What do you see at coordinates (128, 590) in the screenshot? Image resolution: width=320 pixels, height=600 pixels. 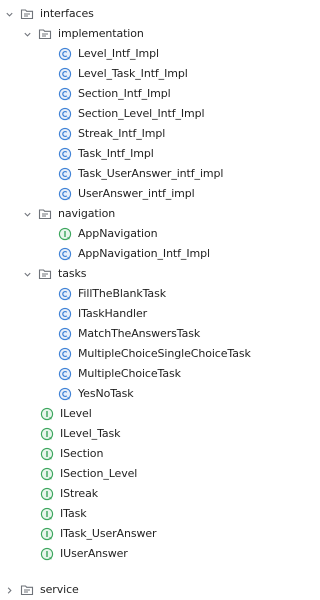 I see `folder-node-service: service` at bounding box center [128, 590].